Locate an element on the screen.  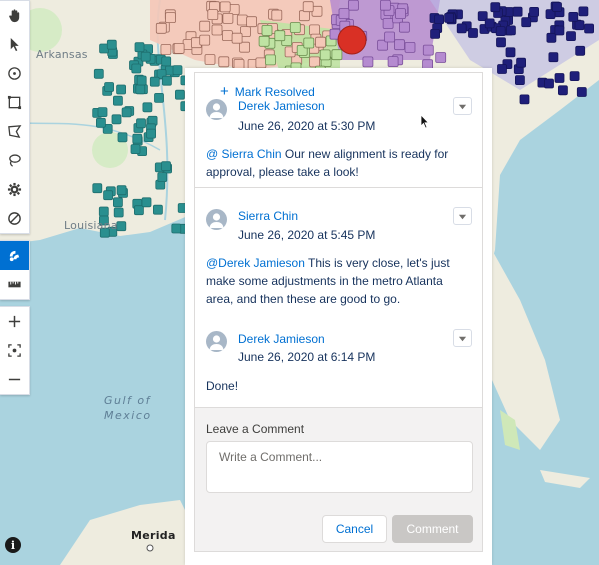
mention-link: @ Sierra Chin is located at coordinates (244, 154).